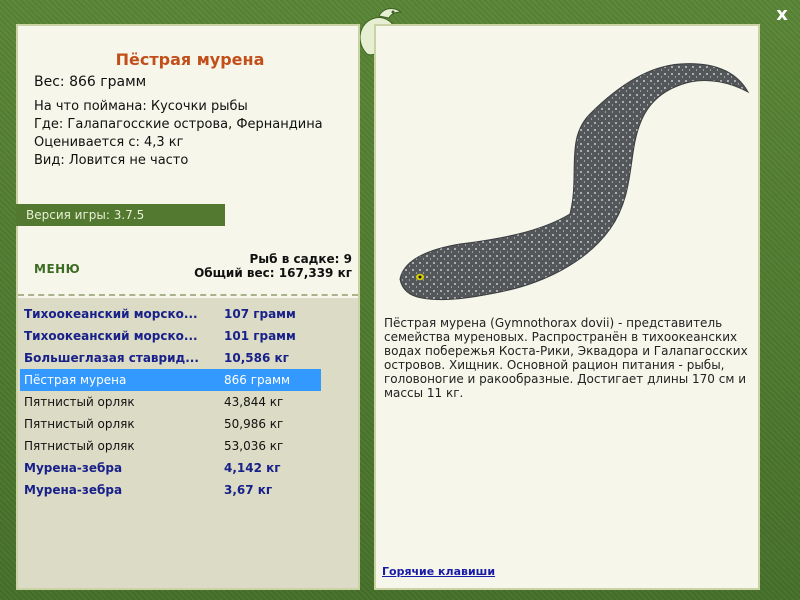 This screenshot has width=800, height=600. I want to click on close-button: x, so click(782, 15).